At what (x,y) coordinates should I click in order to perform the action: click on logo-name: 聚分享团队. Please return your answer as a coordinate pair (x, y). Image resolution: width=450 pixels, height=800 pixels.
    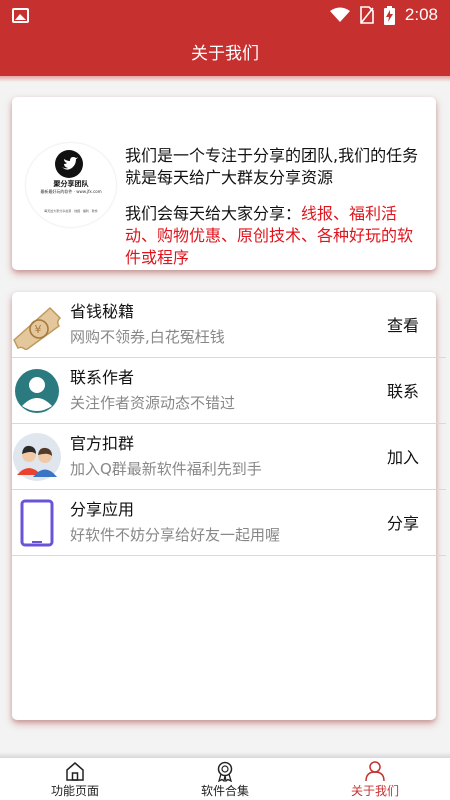
    Looking at the image, I should click on (71, 184).